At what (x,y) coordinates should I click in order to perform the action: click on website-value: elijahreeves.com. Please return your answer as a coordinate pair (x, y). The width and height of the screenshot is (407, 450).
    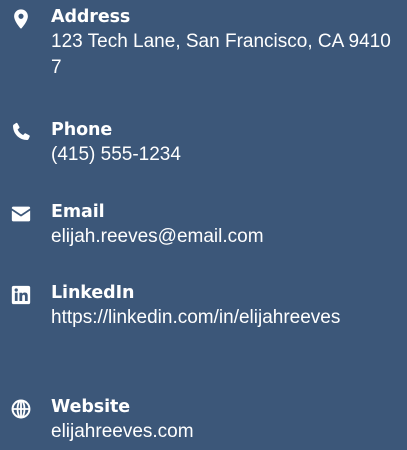
    Looking at the image, I should click on (226, 432).